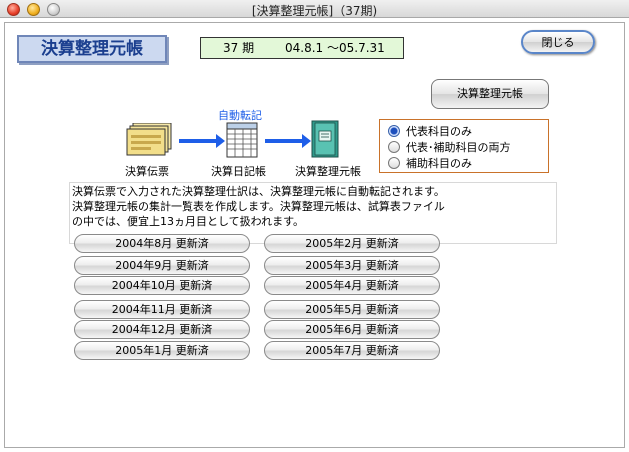 The image size is (629, 452). Describe the element at coordinates (92, 49) in the screenshot. I see `page-title: 決算整理元帳` at that location.